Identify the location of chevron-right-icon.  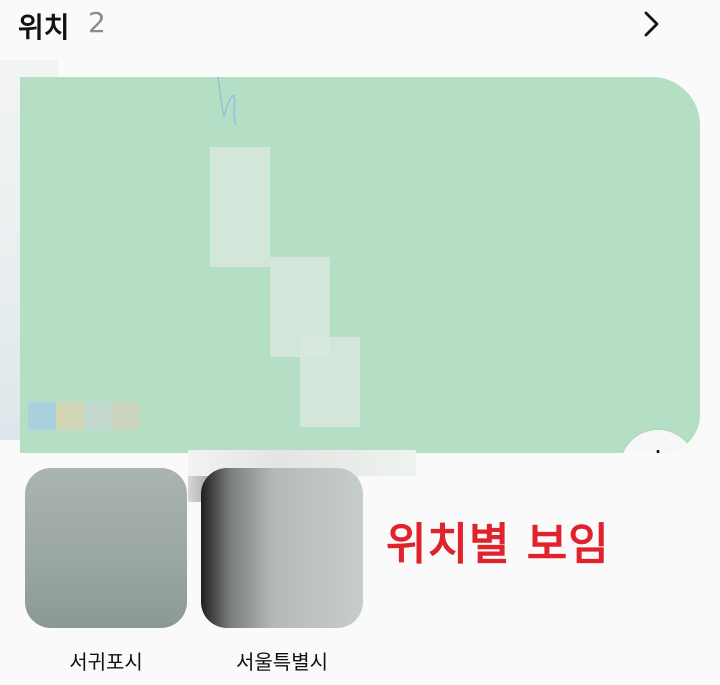
(652, 24).